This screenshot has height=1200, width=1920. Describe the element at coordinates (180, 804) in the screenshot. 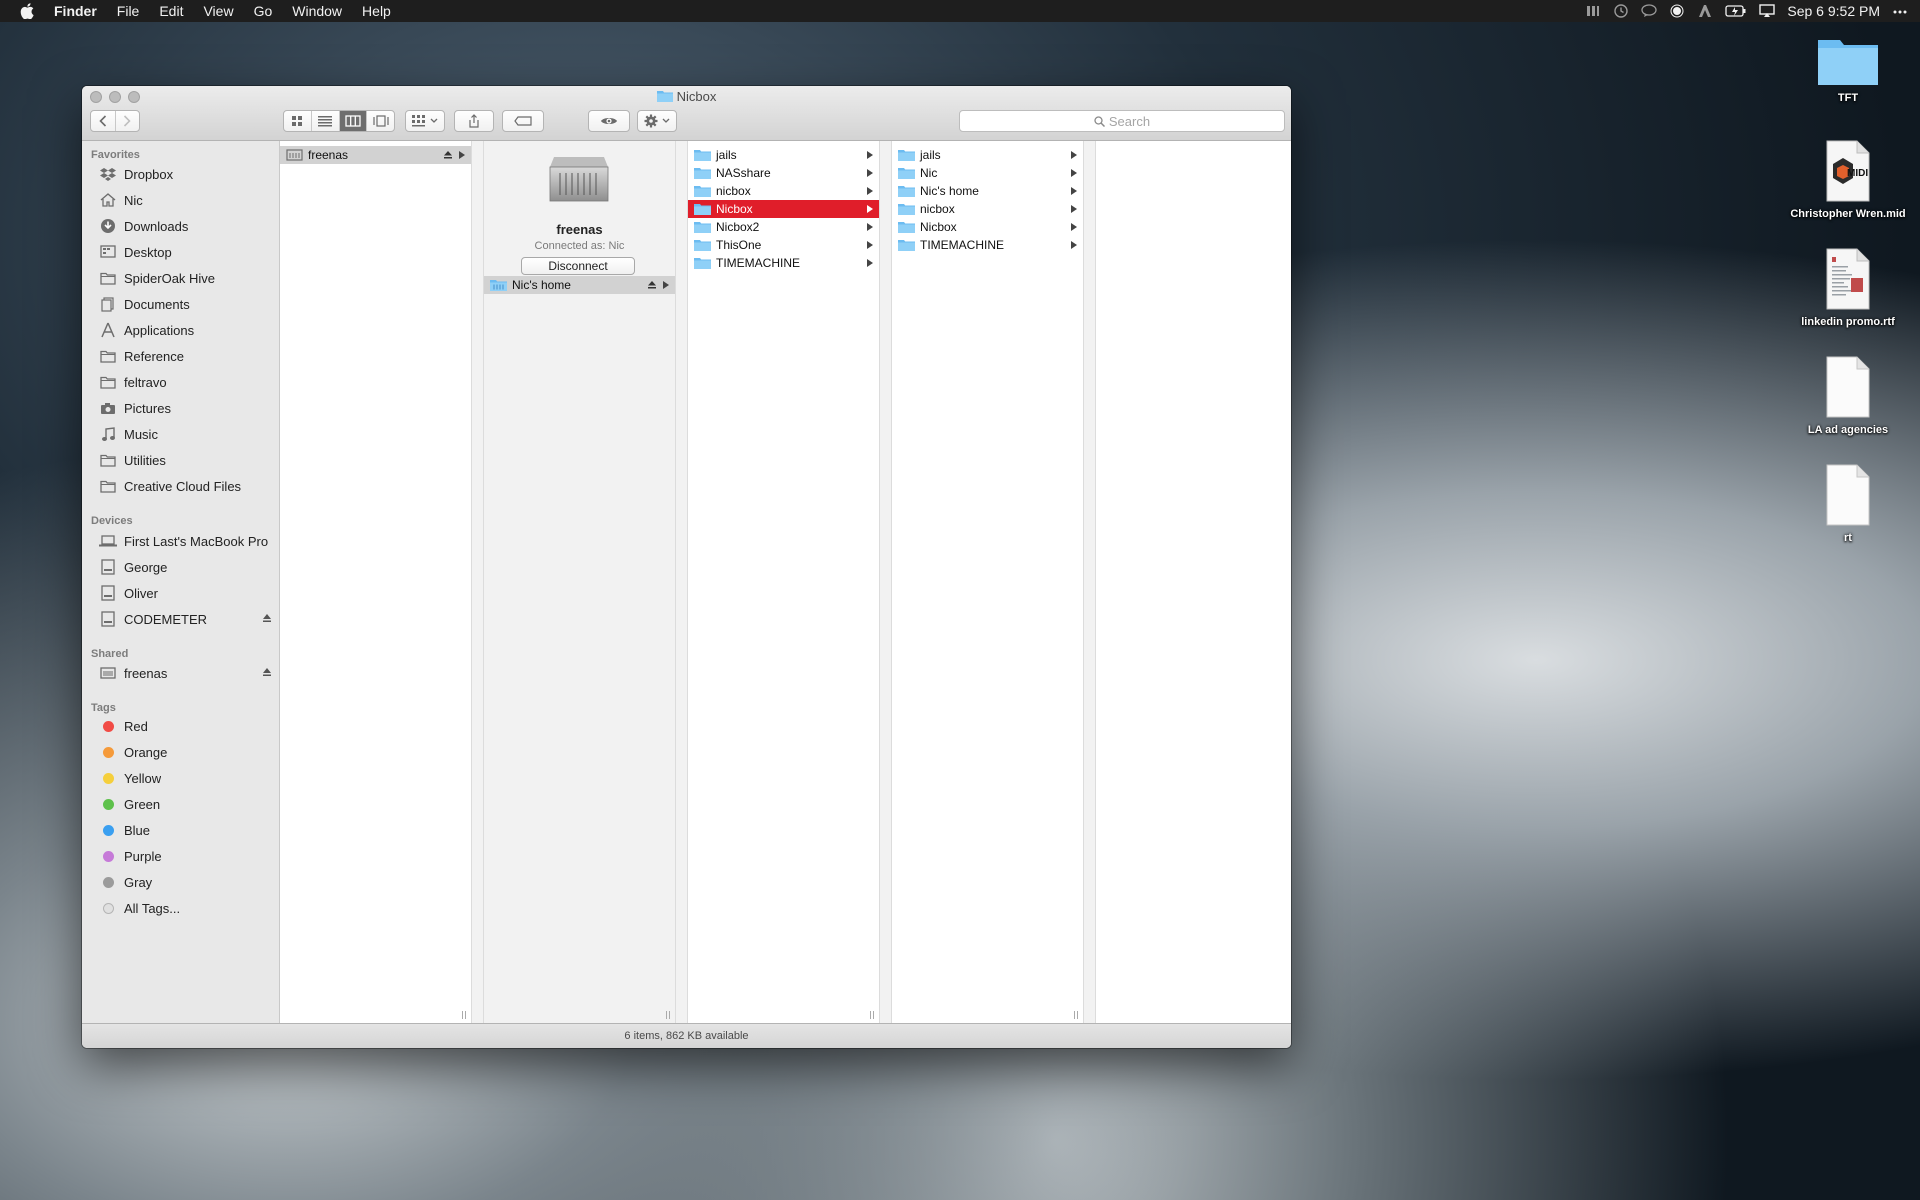

I see `sidebar-tag-green: Green` at that location.